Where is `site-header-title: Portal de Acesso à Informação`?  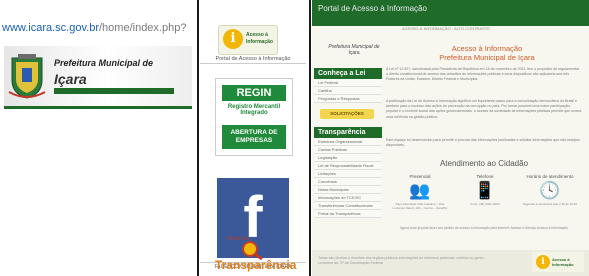 site-header-title: Portal de Acesso à Informação is located at coordinates (372, 8).